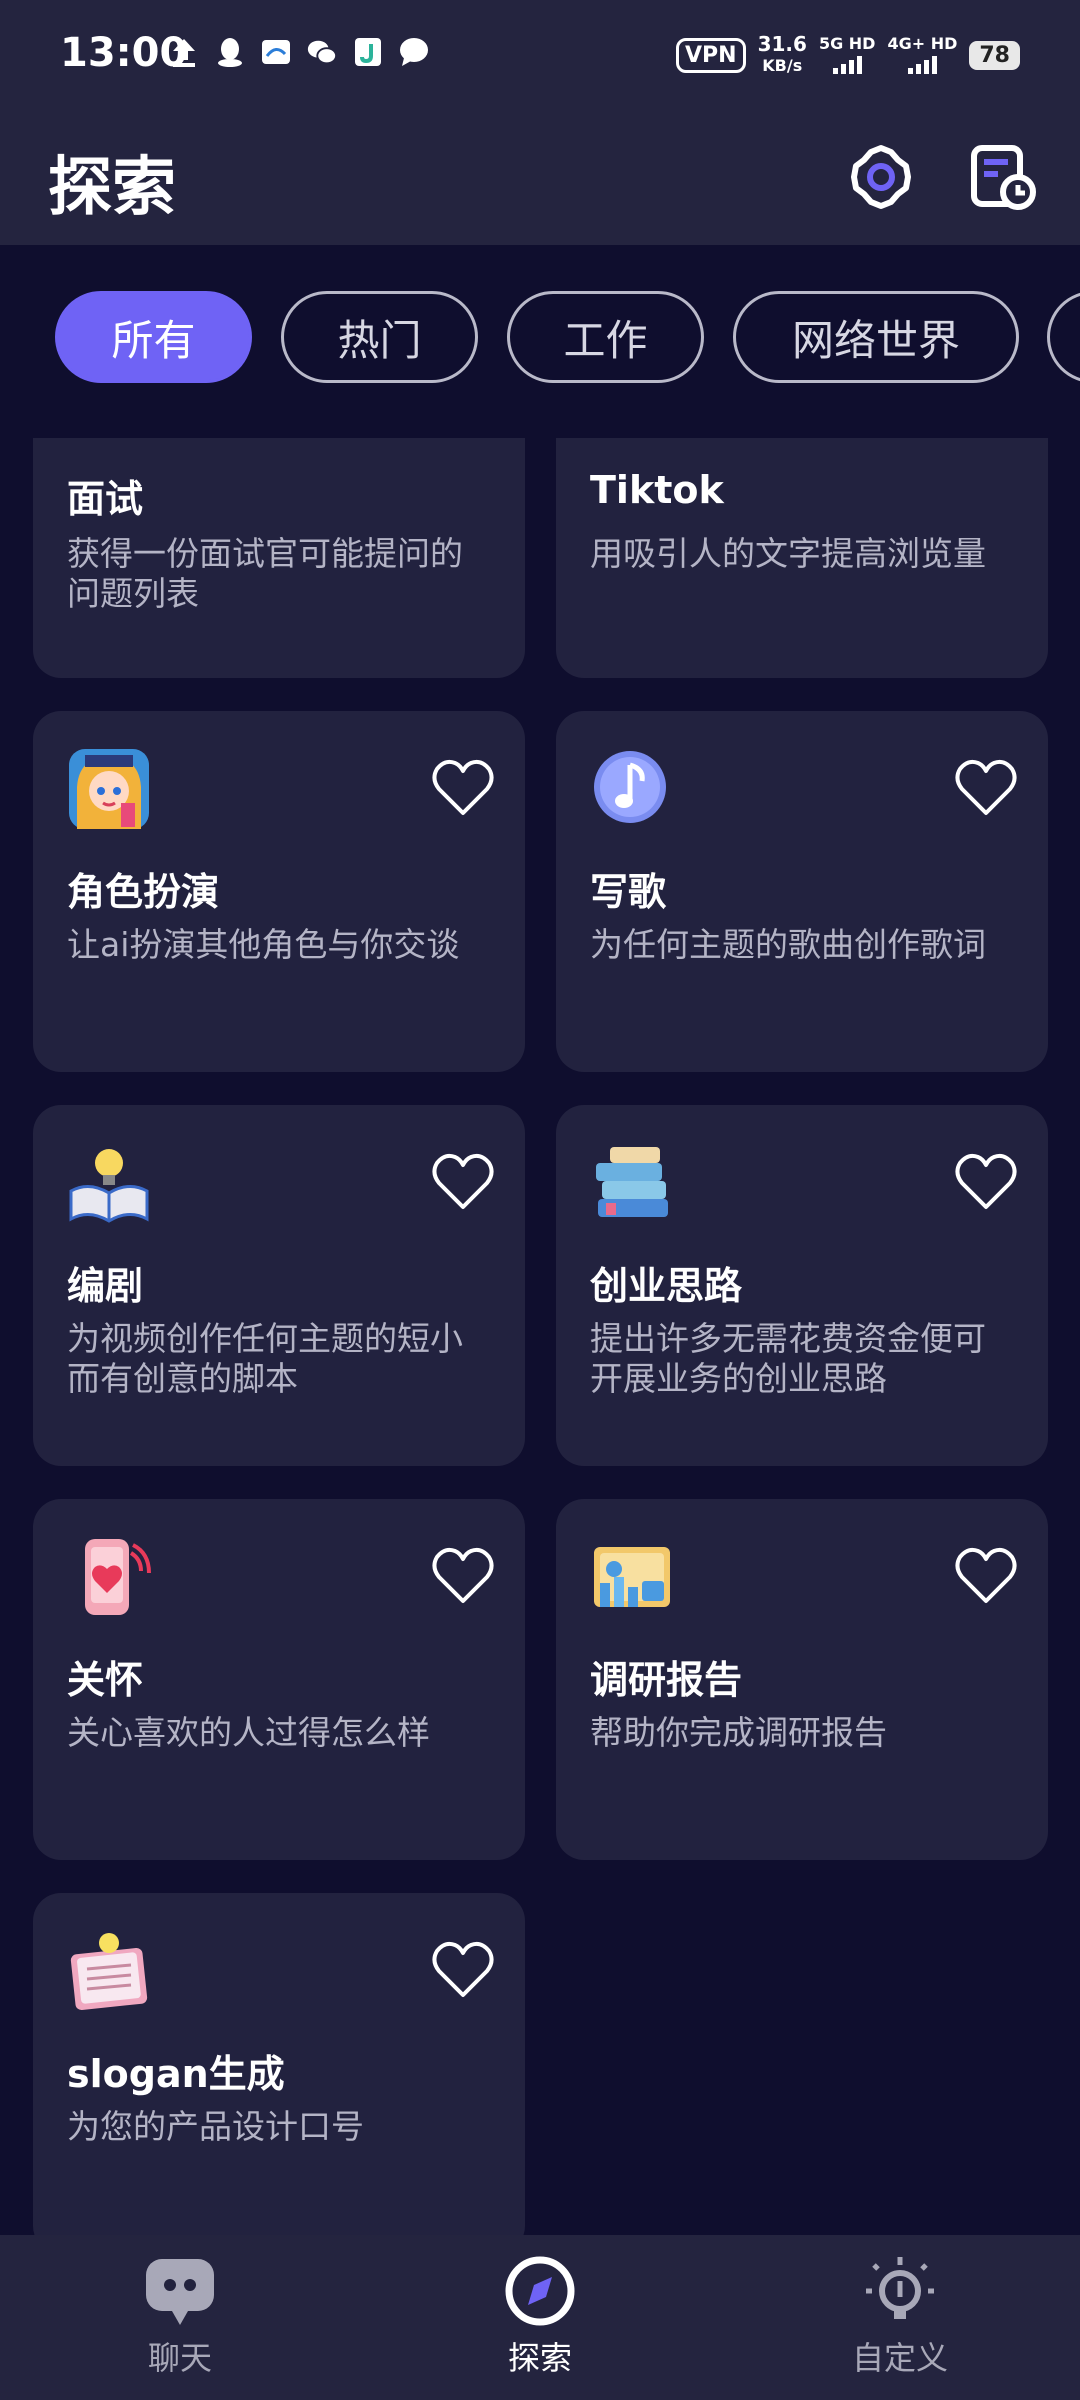 The width and height of the screenshot is (1080, 2400). Describe the element at coordinates (215, 2126) in the screenshot. I see `card-description: 为您的产品设计口号` at that location.